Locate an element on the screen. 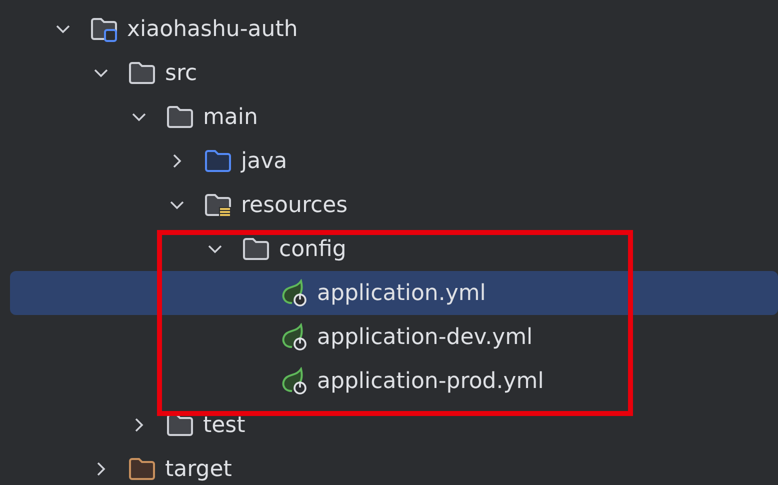  tree-item: src is located at coordinates (394, 73).